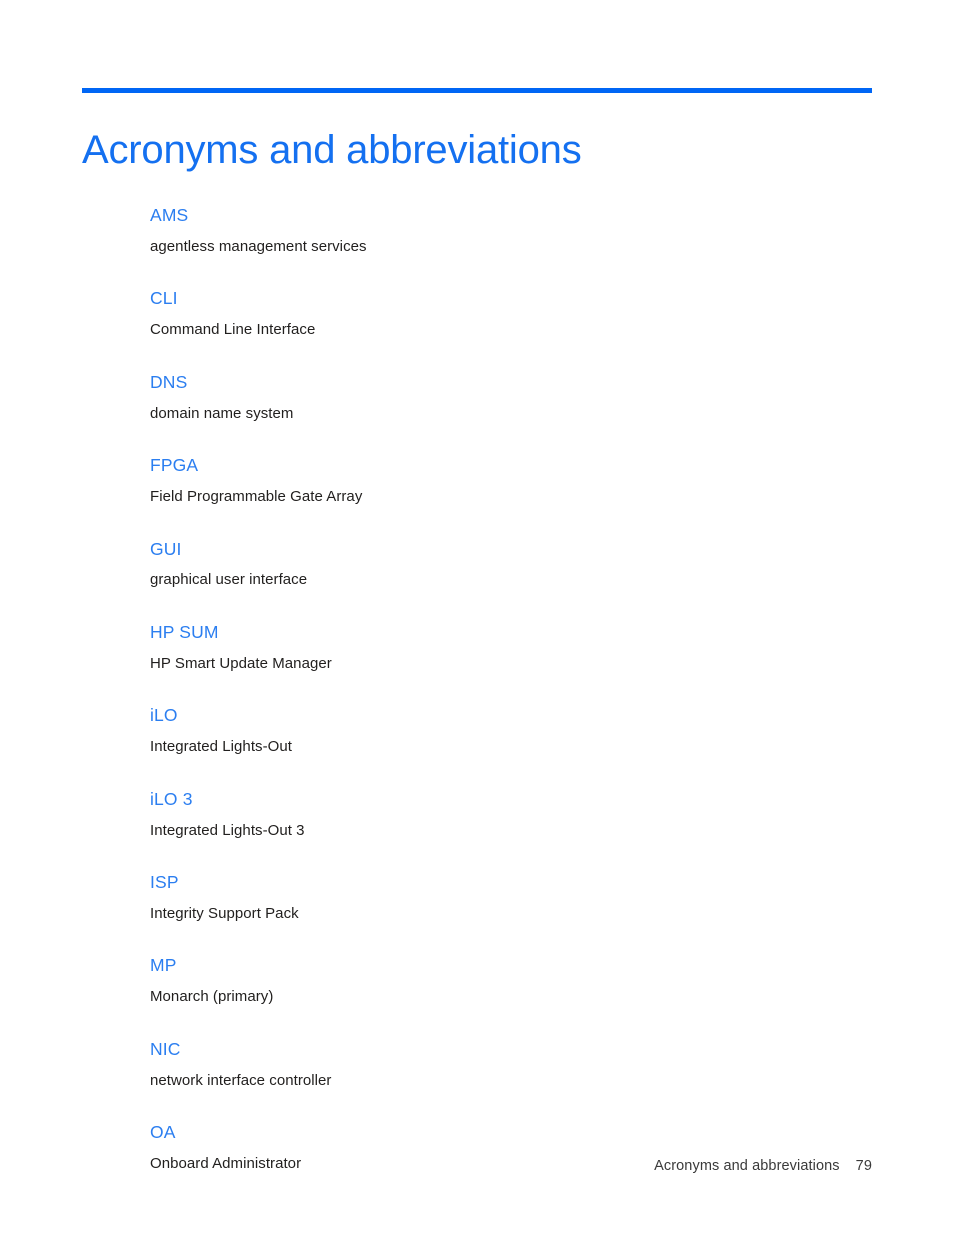 This screenshot has height=1235, width=954. Describe the element at coordinates (229, 580) in the screenshot. I see `glossary-definition: graphical user interface` at that location.